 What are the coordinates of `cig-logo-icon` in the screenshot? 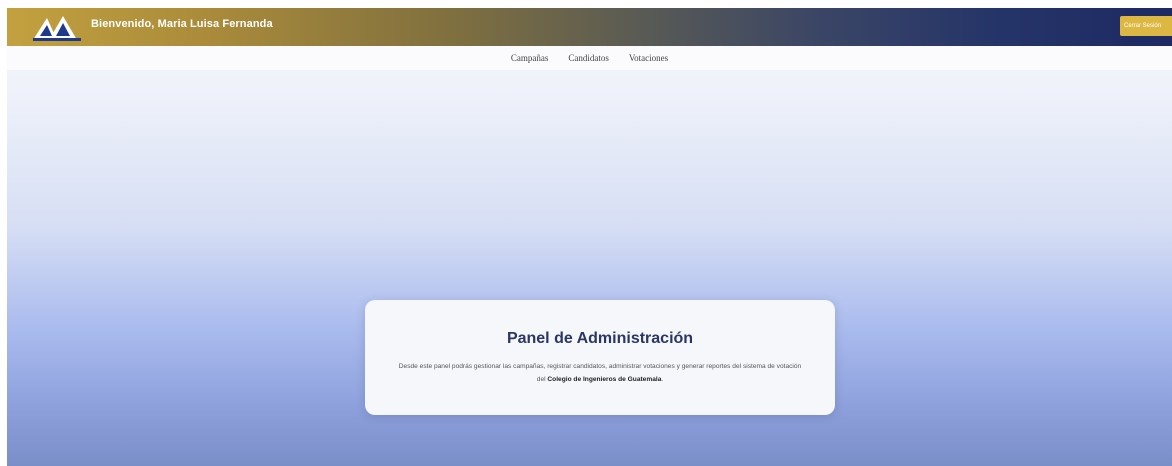 It's located at (57, 27).